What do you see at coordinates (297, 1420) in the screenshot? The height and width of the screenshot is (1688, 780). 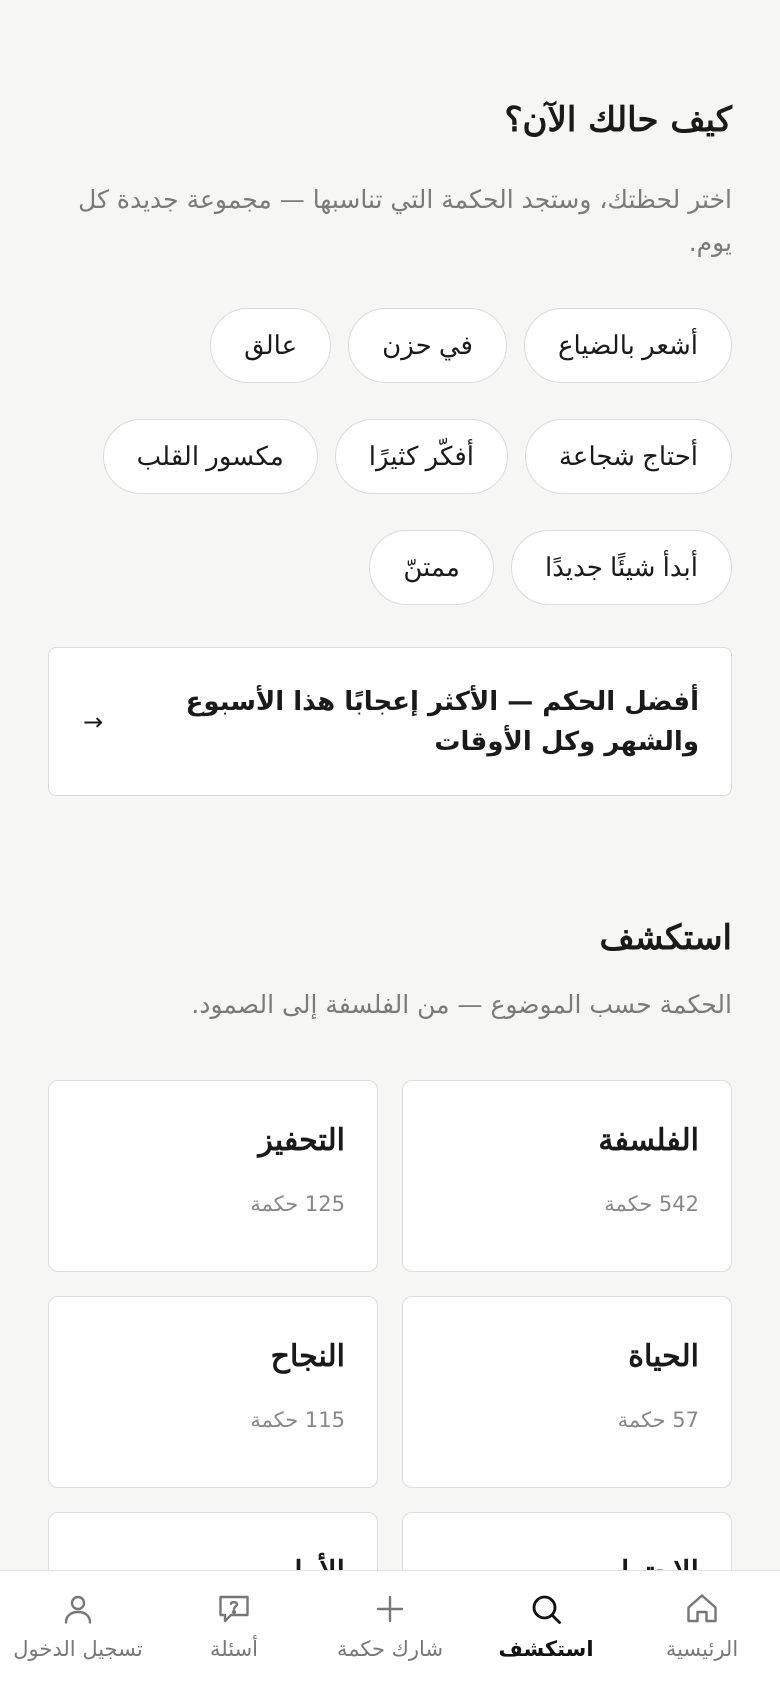 I see `topic-count: 115 حكمة` at bounding box center [297, 1420].